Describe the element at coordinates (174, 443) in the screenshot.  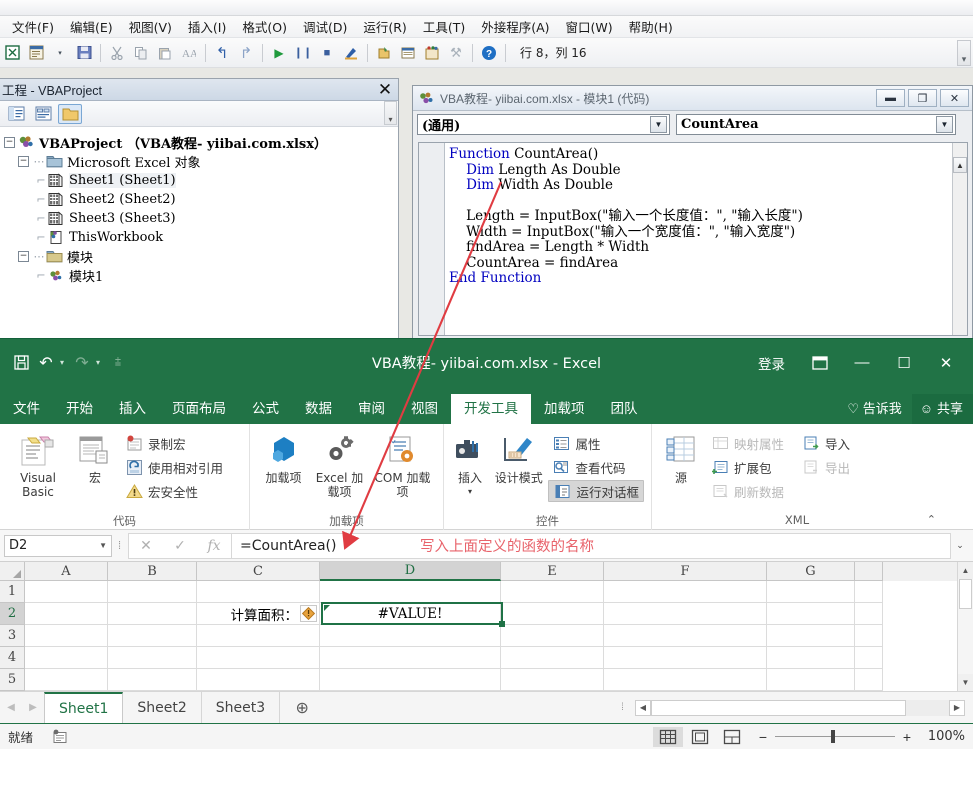
I see `record-macro-button: 录制宏` at that location.